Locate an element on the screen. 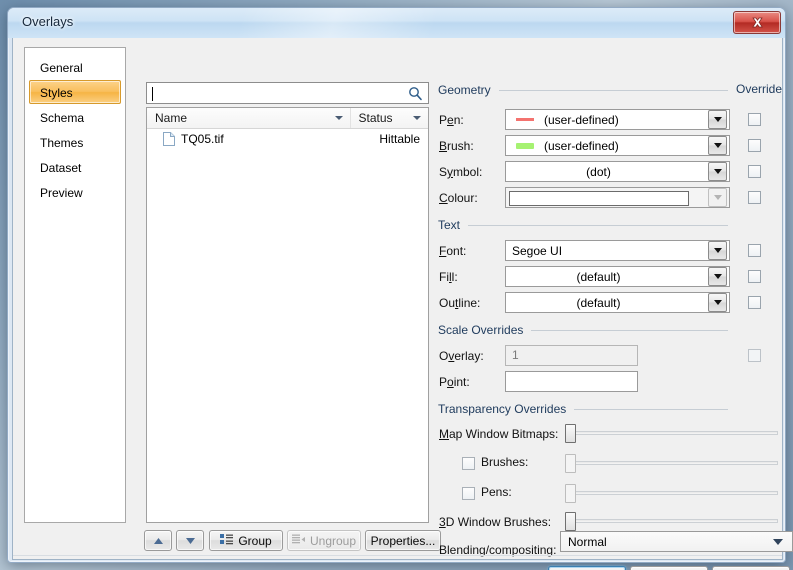  fill-override-checkbox is located at coordinates (754, 276).